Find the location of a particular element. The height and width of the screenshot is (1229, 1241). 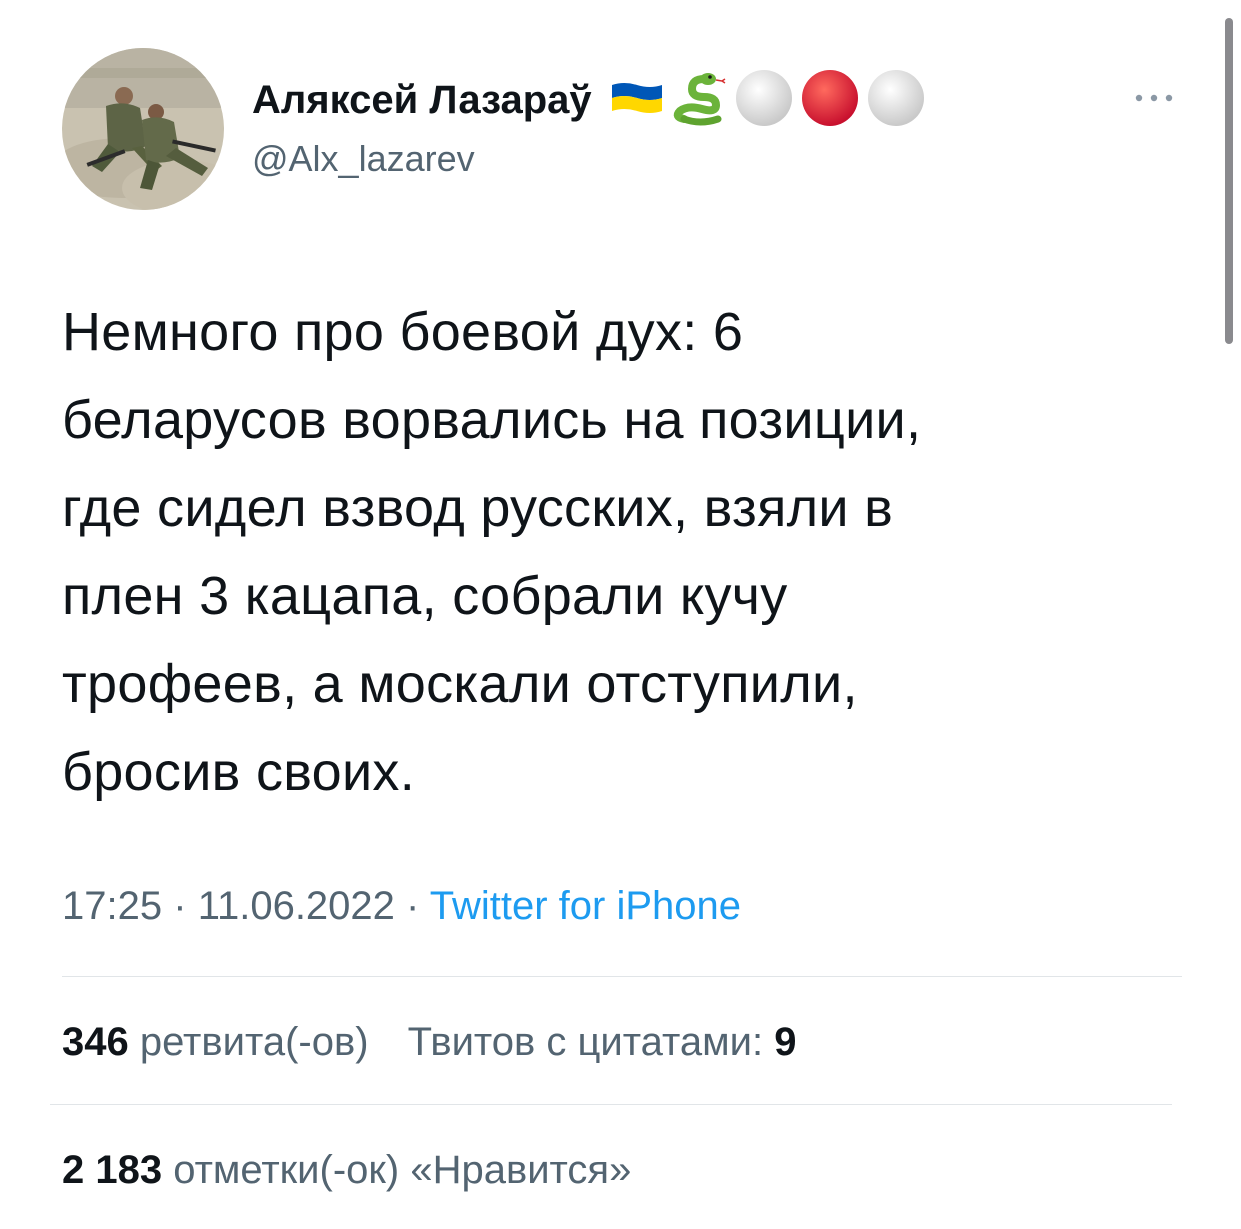

avatar is located at coordinates (143, 129).